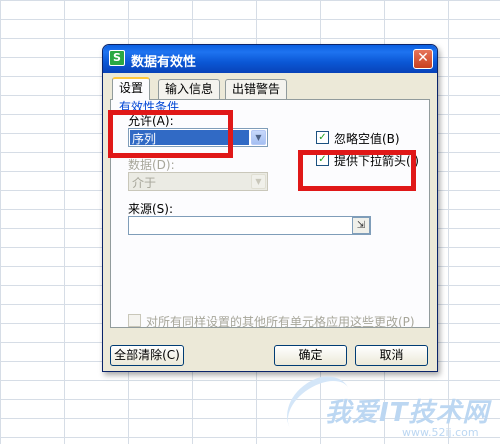 The height and width of the screenshot is (444, 500). What do you see at coordinates (164, 62) in the screenshot?
I see `dialog-title: 数据有效性` at bounding box center [164, 62].